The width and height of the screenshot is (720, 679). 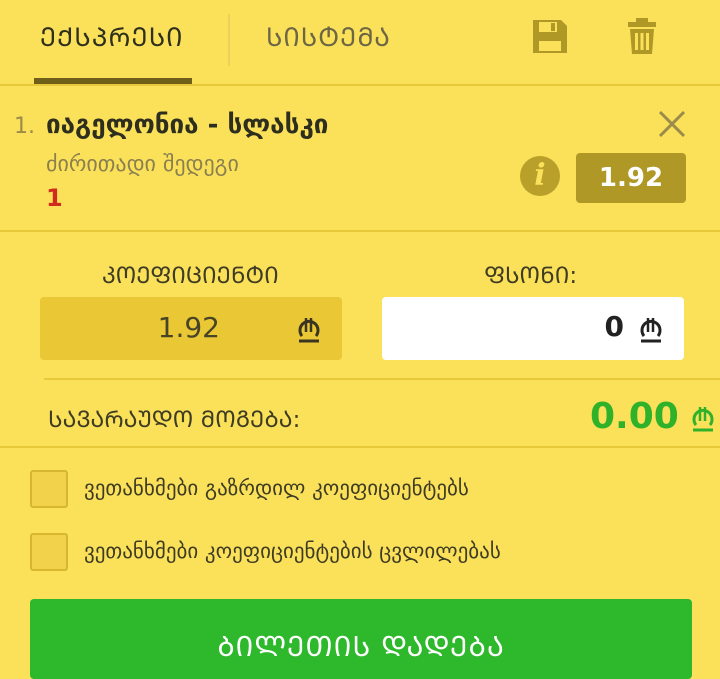 What do you see at coordinates (634, 416) in the screenshot?
I see `possible-win-value: 0.00` at bounding box center [634, 416].